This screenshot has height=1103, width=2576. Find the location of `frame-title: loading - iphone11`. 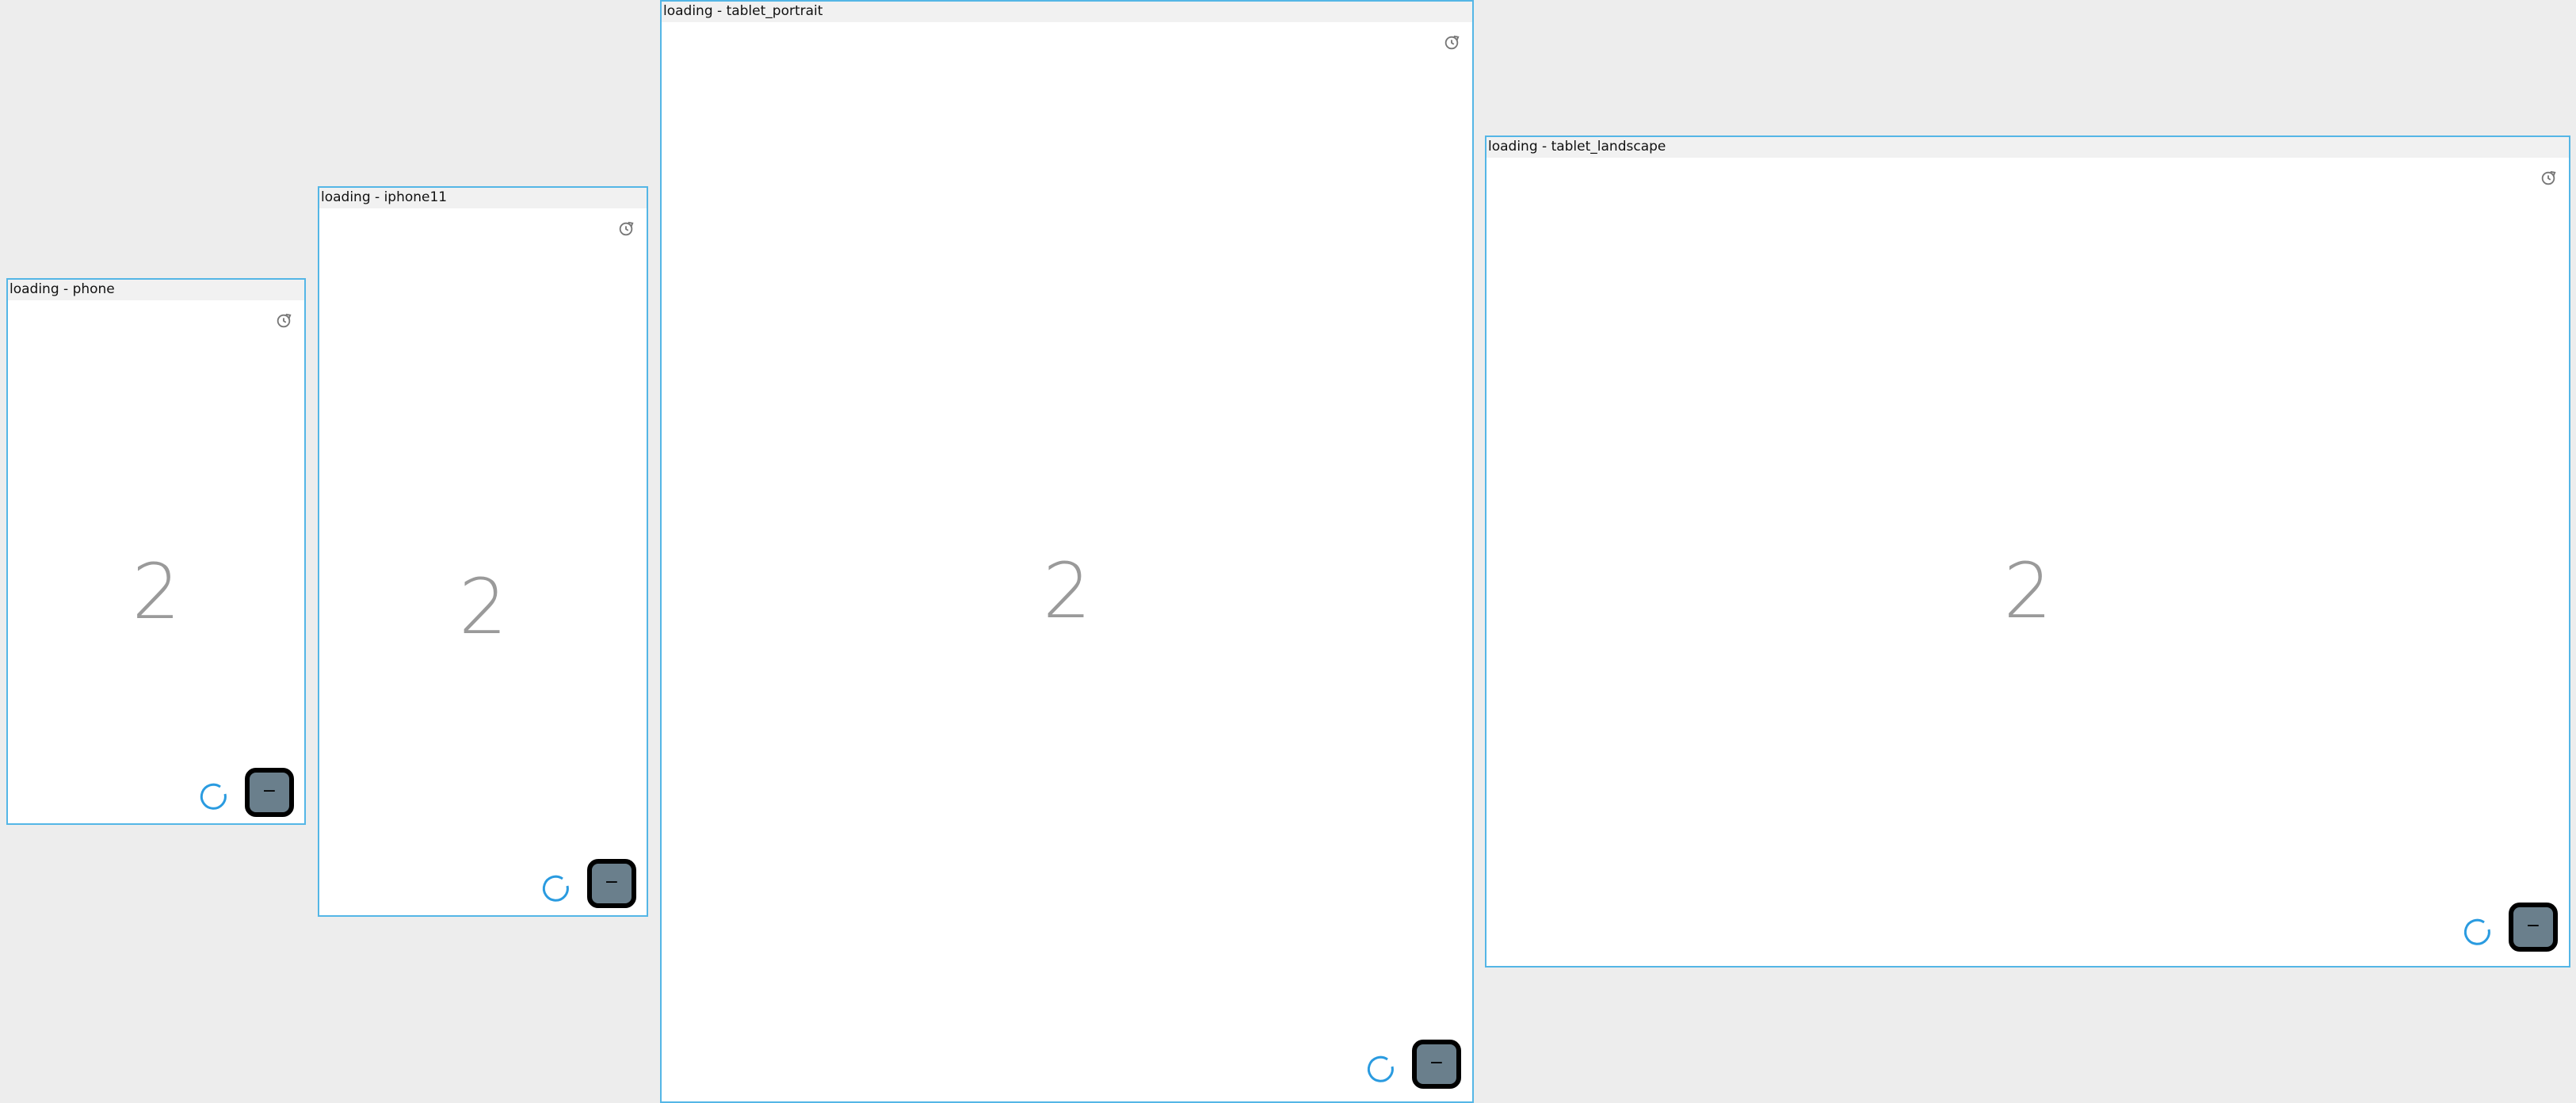

frame-title: loading - iphone11 is located at coordinates (483, 198).